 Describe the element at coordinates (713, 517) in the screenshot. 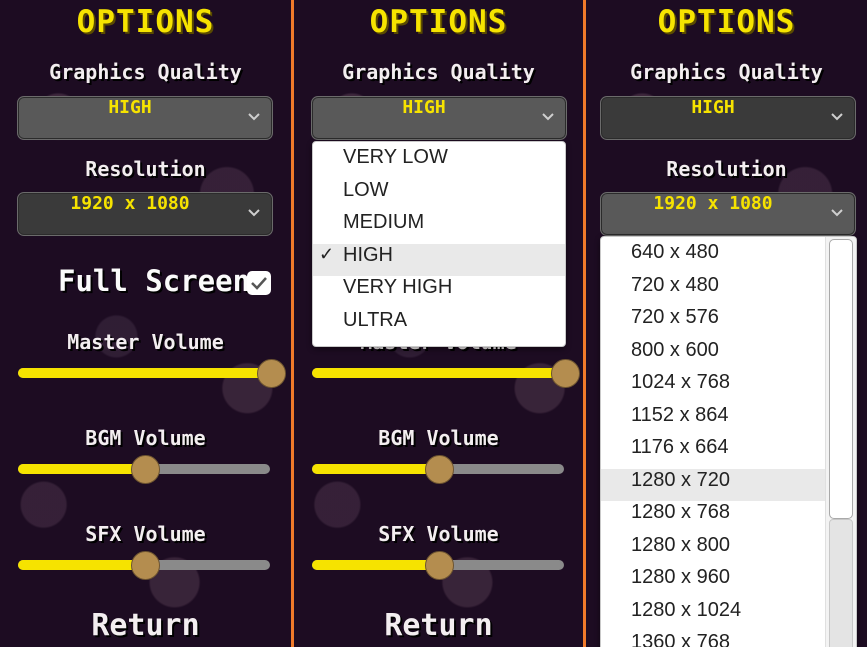

I see `resolution-option: 1280 x 768` at that location.